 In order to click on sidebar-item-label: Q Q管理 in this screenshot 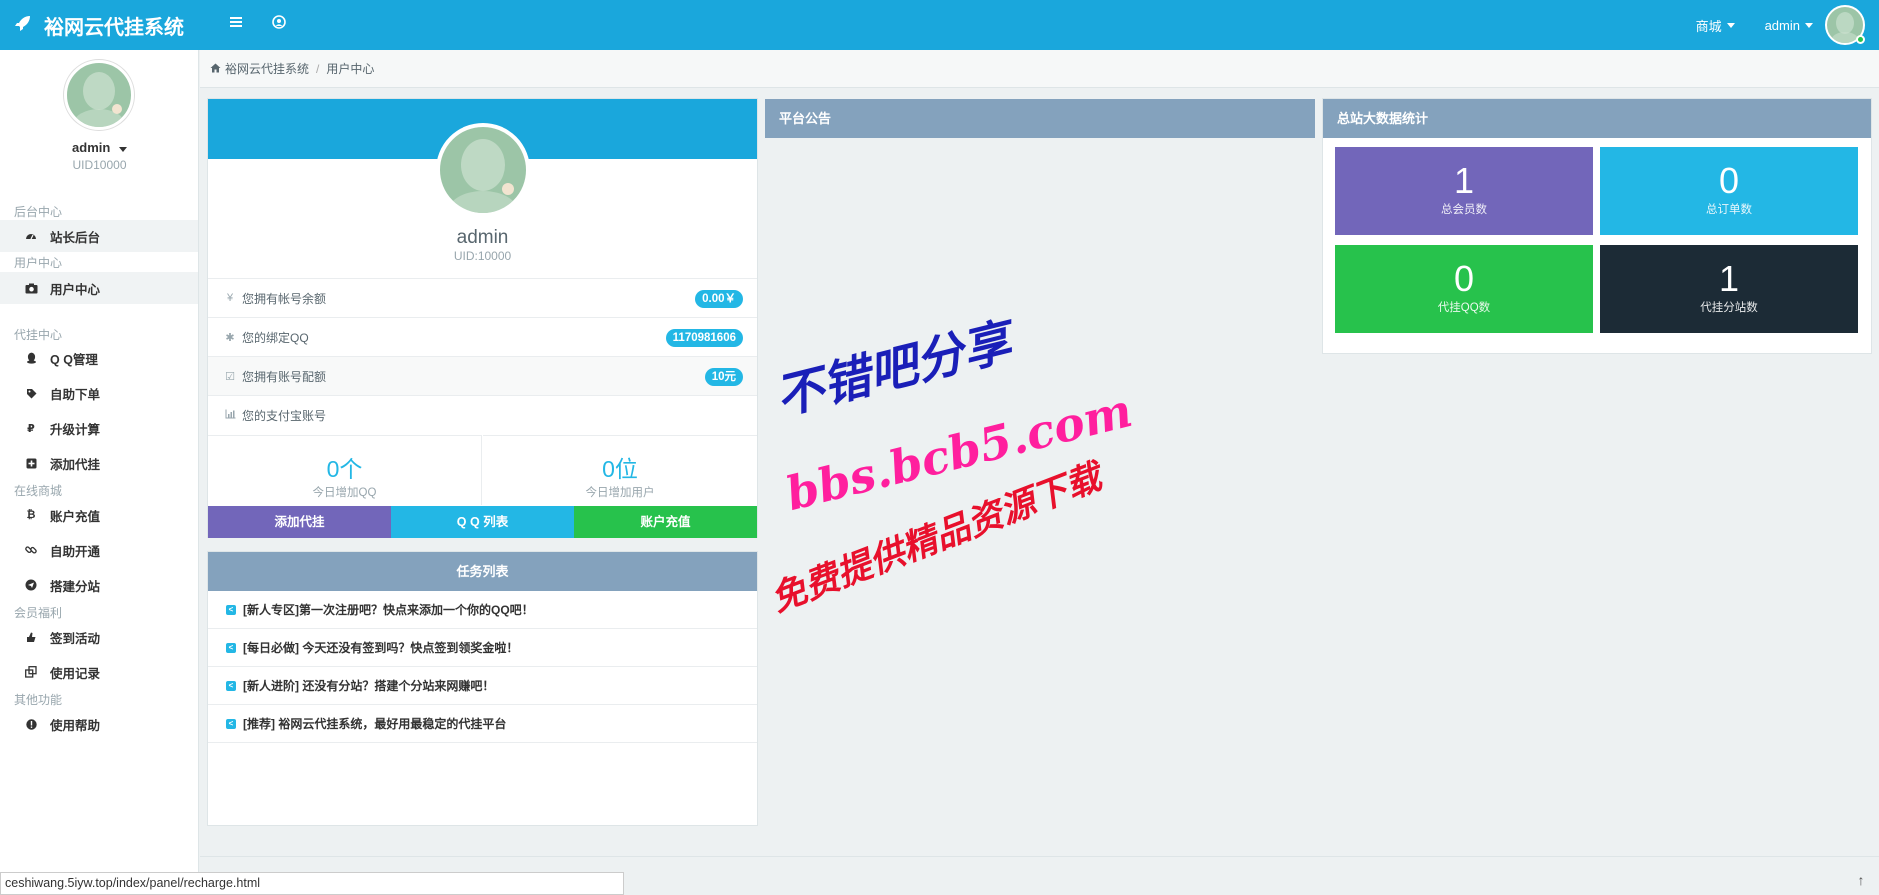, I will do `click(74, 359)`.